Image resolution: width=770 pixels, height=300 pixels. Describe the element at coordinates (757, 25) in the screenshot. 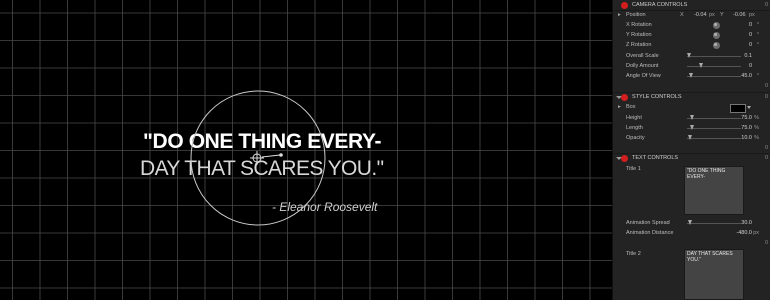

I see `x-rotation-unit: °` at that location.